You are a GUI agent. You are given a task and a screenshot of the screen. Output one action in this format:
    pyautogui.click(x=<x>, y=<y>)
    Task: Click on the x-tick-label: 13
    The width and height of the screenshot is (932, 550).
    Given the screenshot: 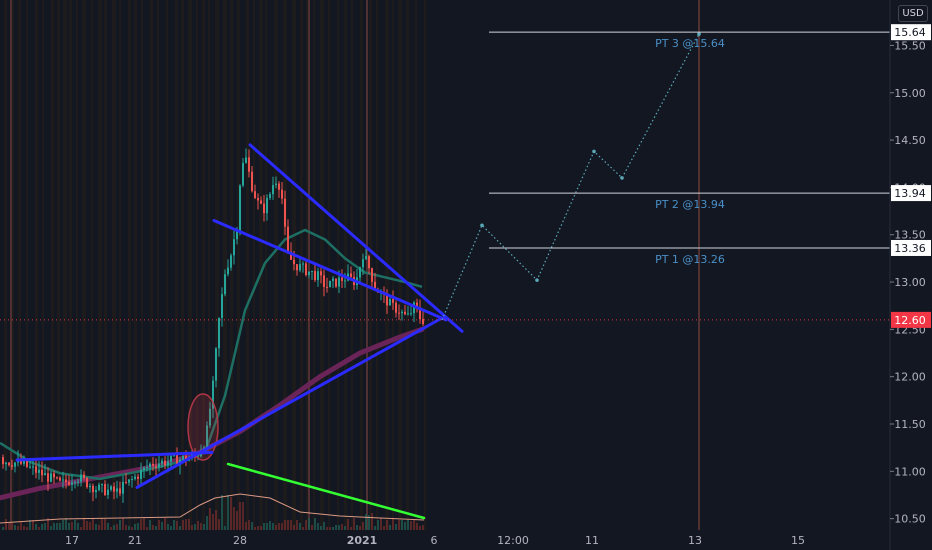 What is the action you would take?
    pyautogui.click(x=695, y=540)
    